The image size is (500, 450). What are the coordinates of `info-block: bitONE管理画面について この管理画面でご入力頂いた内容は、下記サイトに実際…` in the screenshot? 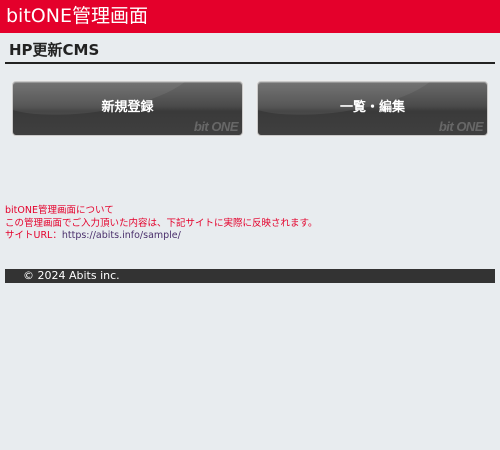 It's located at (161, 224).